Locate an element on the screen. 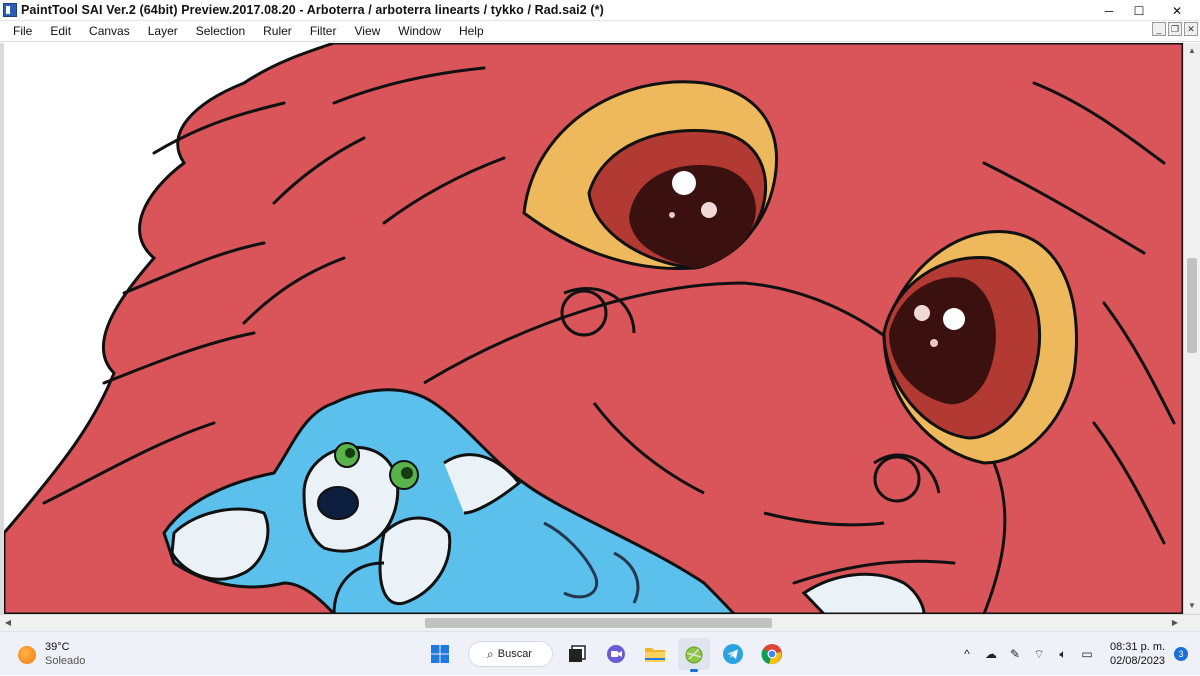 This screenshot has height=676, width=1200. maximize-button: ☐ is located at coordinates (1139, 10).